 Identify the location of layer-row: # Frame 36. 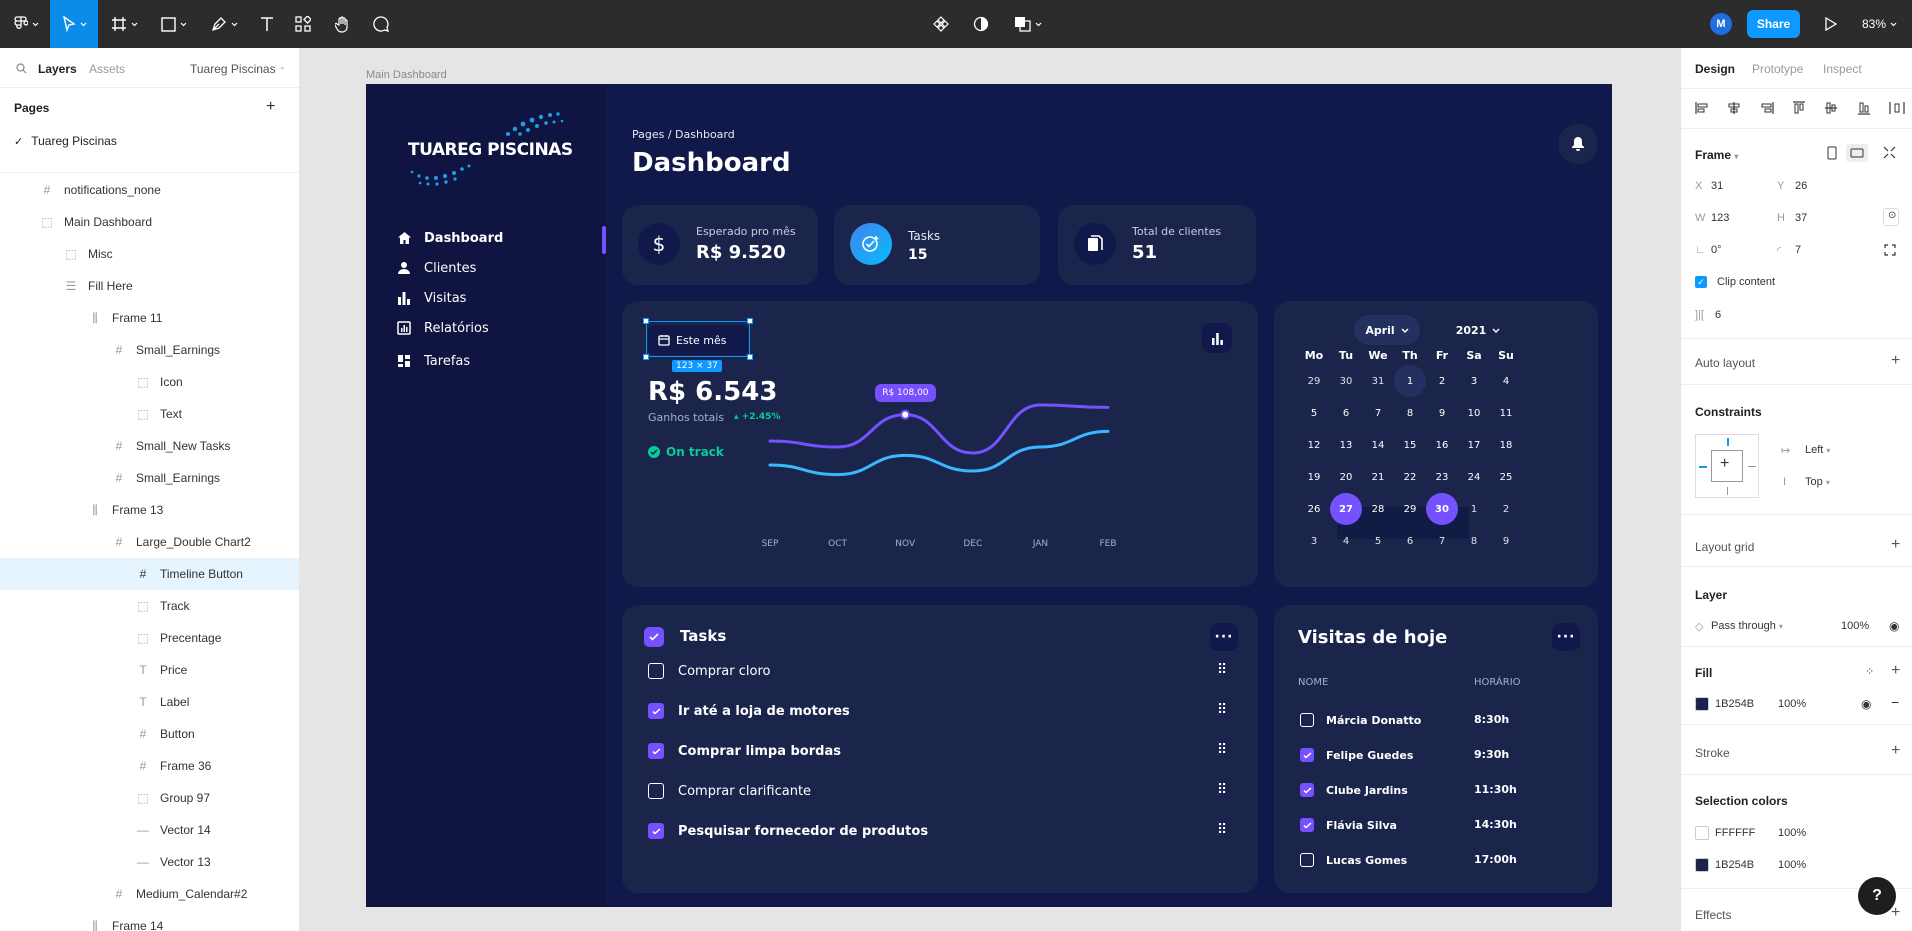
(149, 766).